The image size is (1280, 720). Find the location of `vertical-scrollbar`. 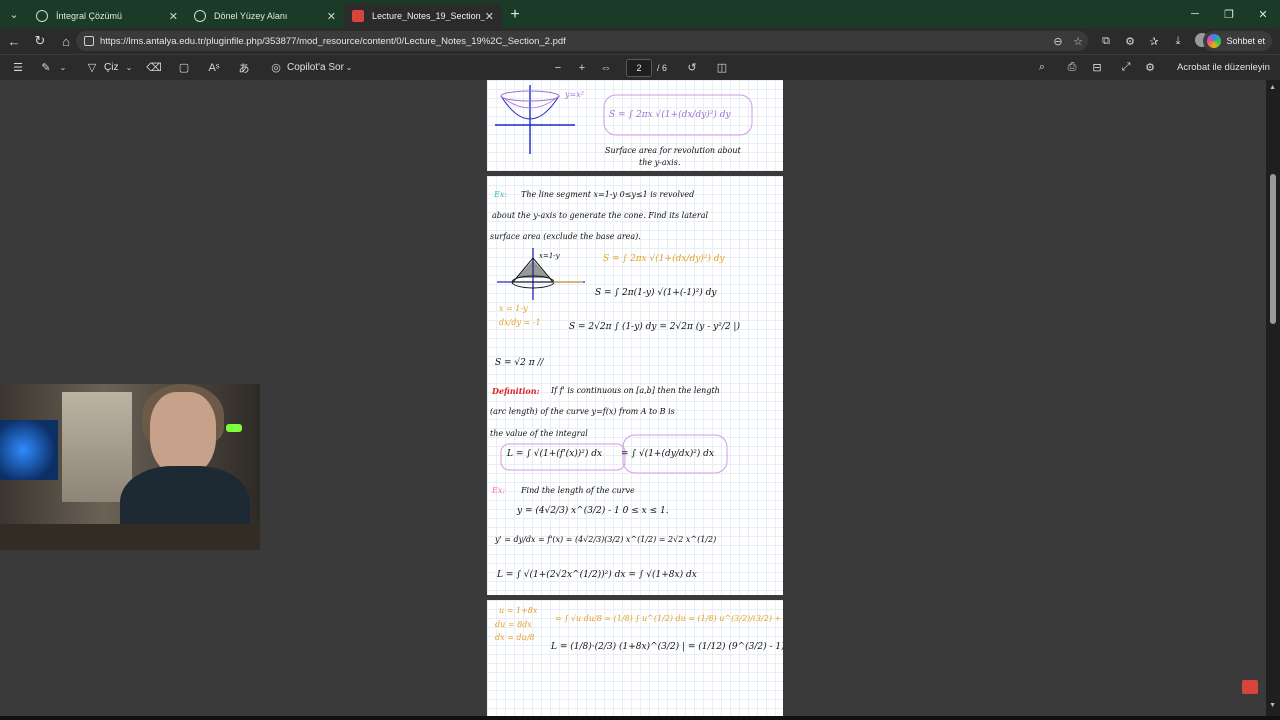

vertical-scrollbar is located at coordinates (1273, 397).